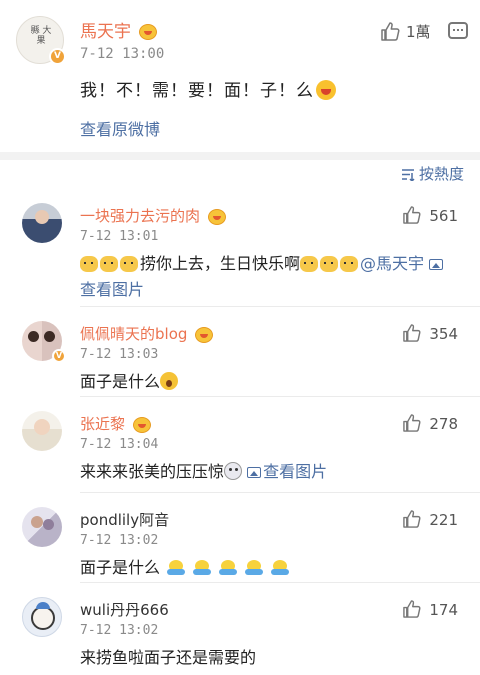  I want to click on section-divider, so click(240, 156).